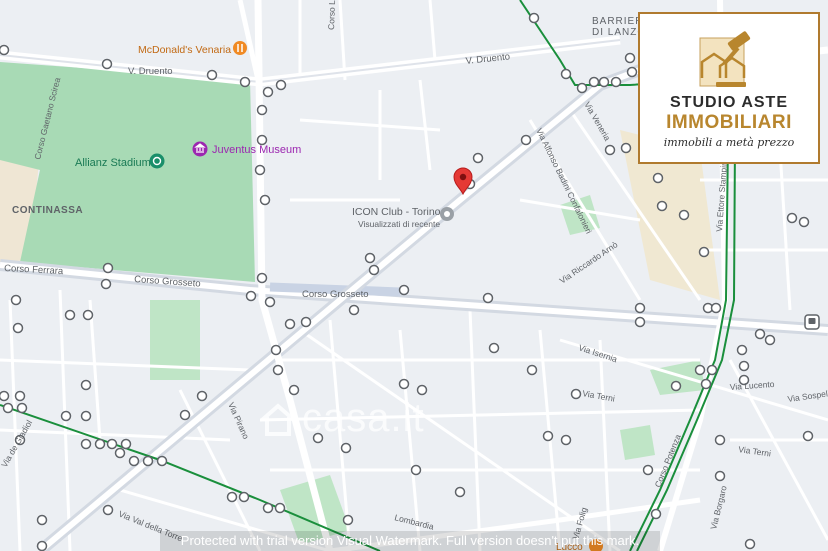  What do you see at coordinates (396, 212) in the screenshot?
I see `marker-title: ICON Club - Torino` at bounding box center [396, 212].